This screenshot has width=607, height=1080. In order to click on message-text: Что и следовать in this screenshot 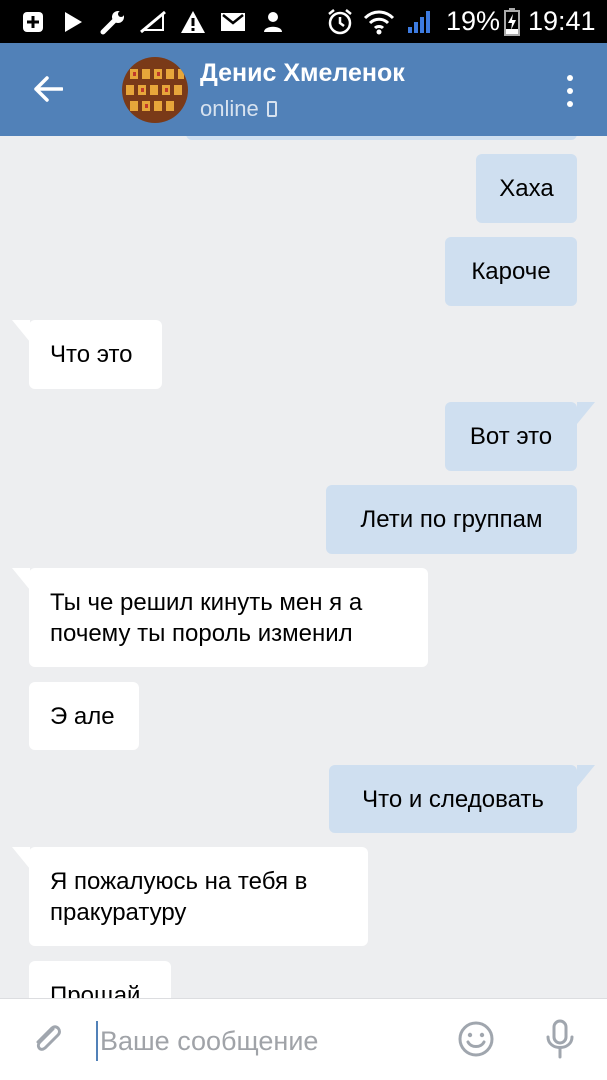, I will do `click(453, 799)`.